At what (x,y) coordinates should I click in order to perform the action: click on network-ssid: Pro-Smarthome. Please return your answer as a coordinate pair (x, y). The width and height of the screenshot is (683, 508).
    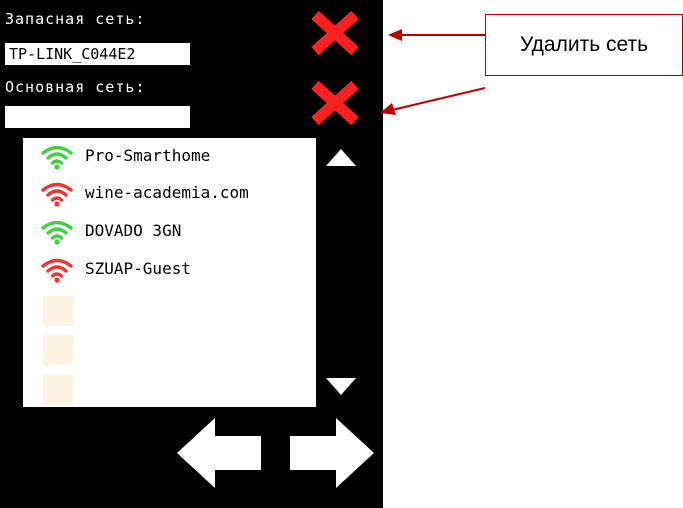
    Looking at the image, I should click on (148, 155).